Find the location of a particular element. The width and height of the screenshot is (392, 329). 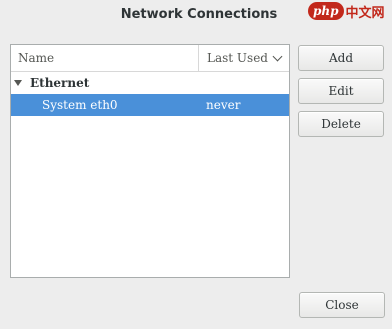

connection-row-system-eth0: System eth0 never is located at coordinates (150, 105).